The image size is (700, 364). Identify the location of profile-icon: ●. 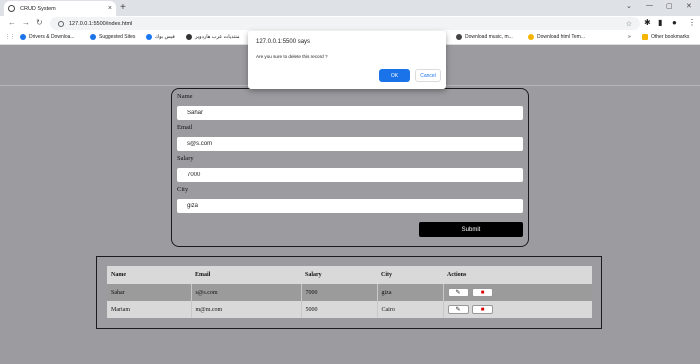
(674, 22).